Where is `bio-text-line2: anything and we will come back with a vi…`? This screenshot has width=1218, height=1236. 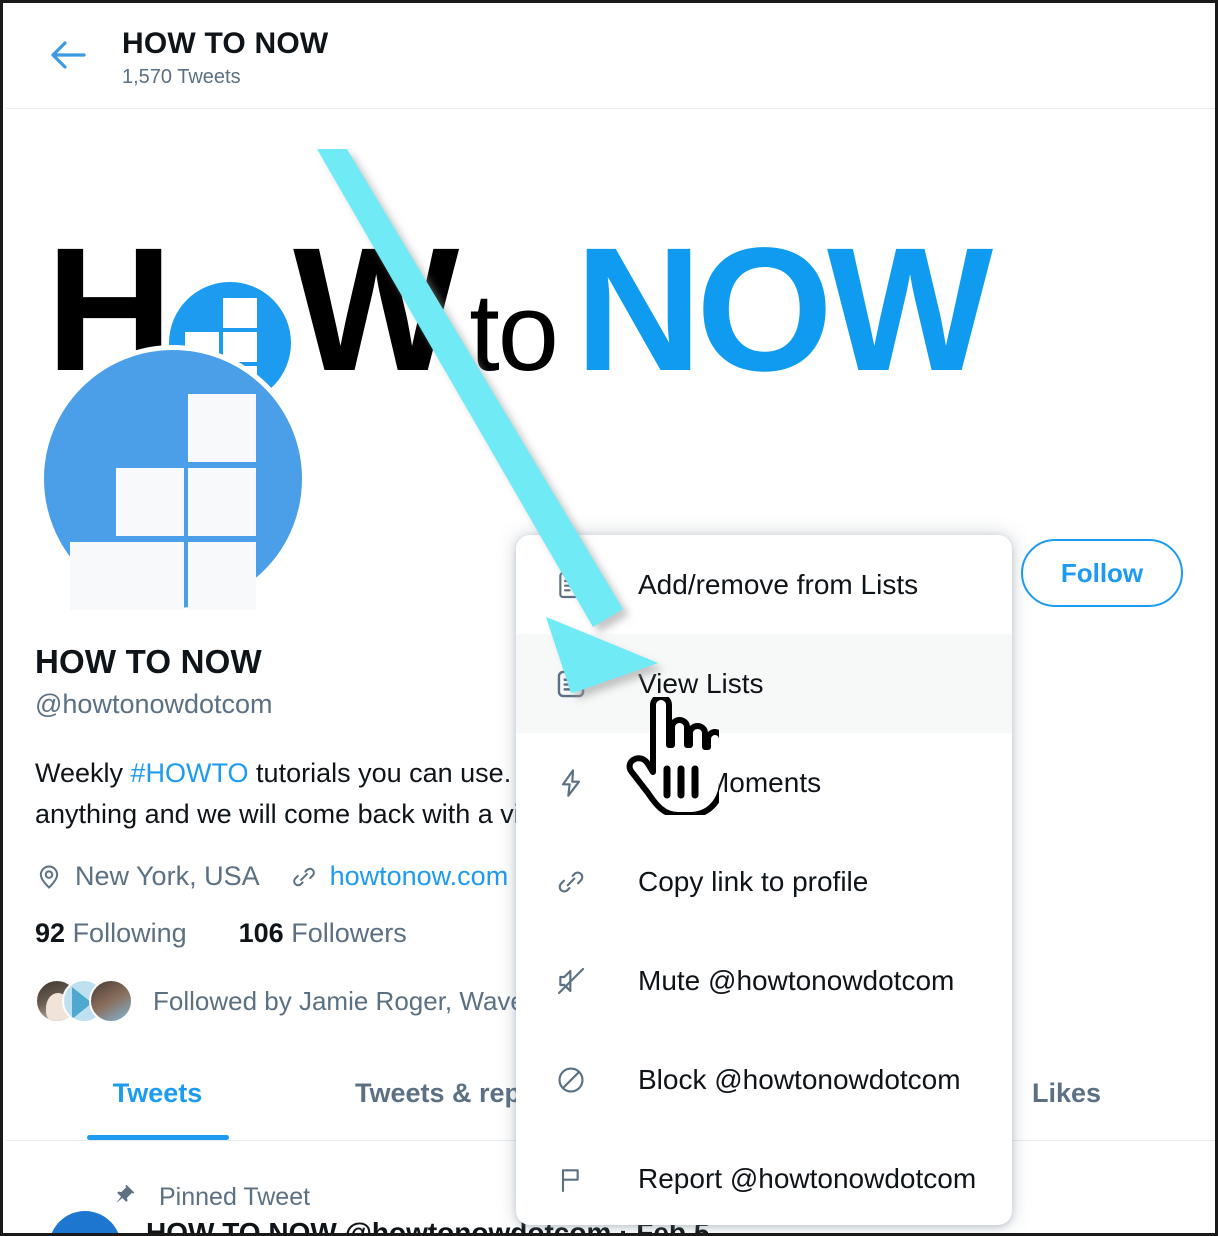
bio-text-line2: anything and we will come back with a vi… is located at coordinates (304, 814).